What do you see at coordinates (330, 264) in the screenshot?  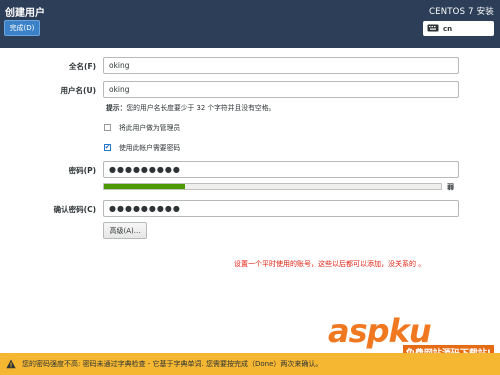 I see `annotation-note: 设置一个平时使用的账号，这些以后都可以添加，没关系的 。` at bounding box center [330, 264].